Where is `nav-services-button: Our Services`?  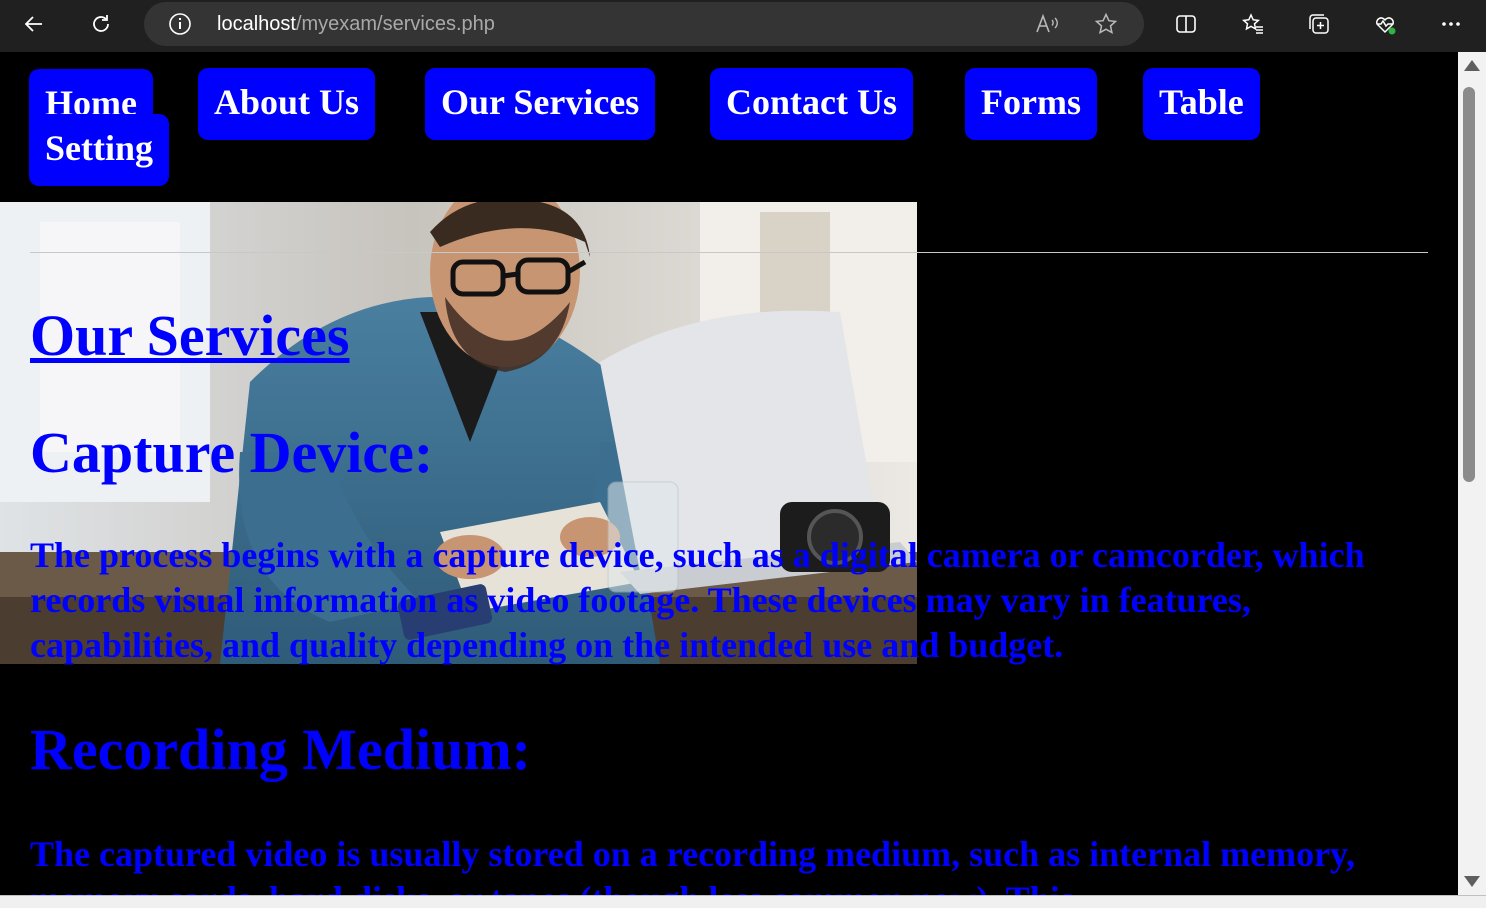 nav-services-button: Our Services is located at coordinates (540, 104).